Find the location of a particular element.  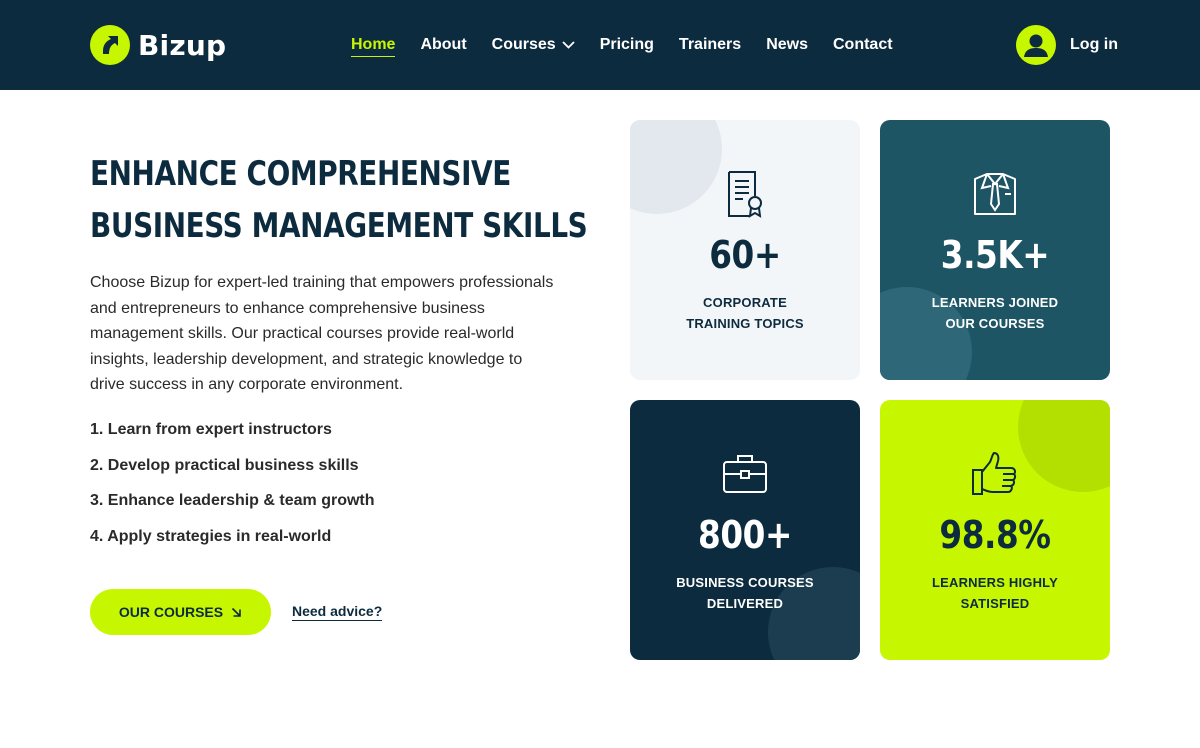

stat-card-learners-satisfied: 98.8% LEARNERS HIGHLY SATISFIED is located at coordinates (995, 530).